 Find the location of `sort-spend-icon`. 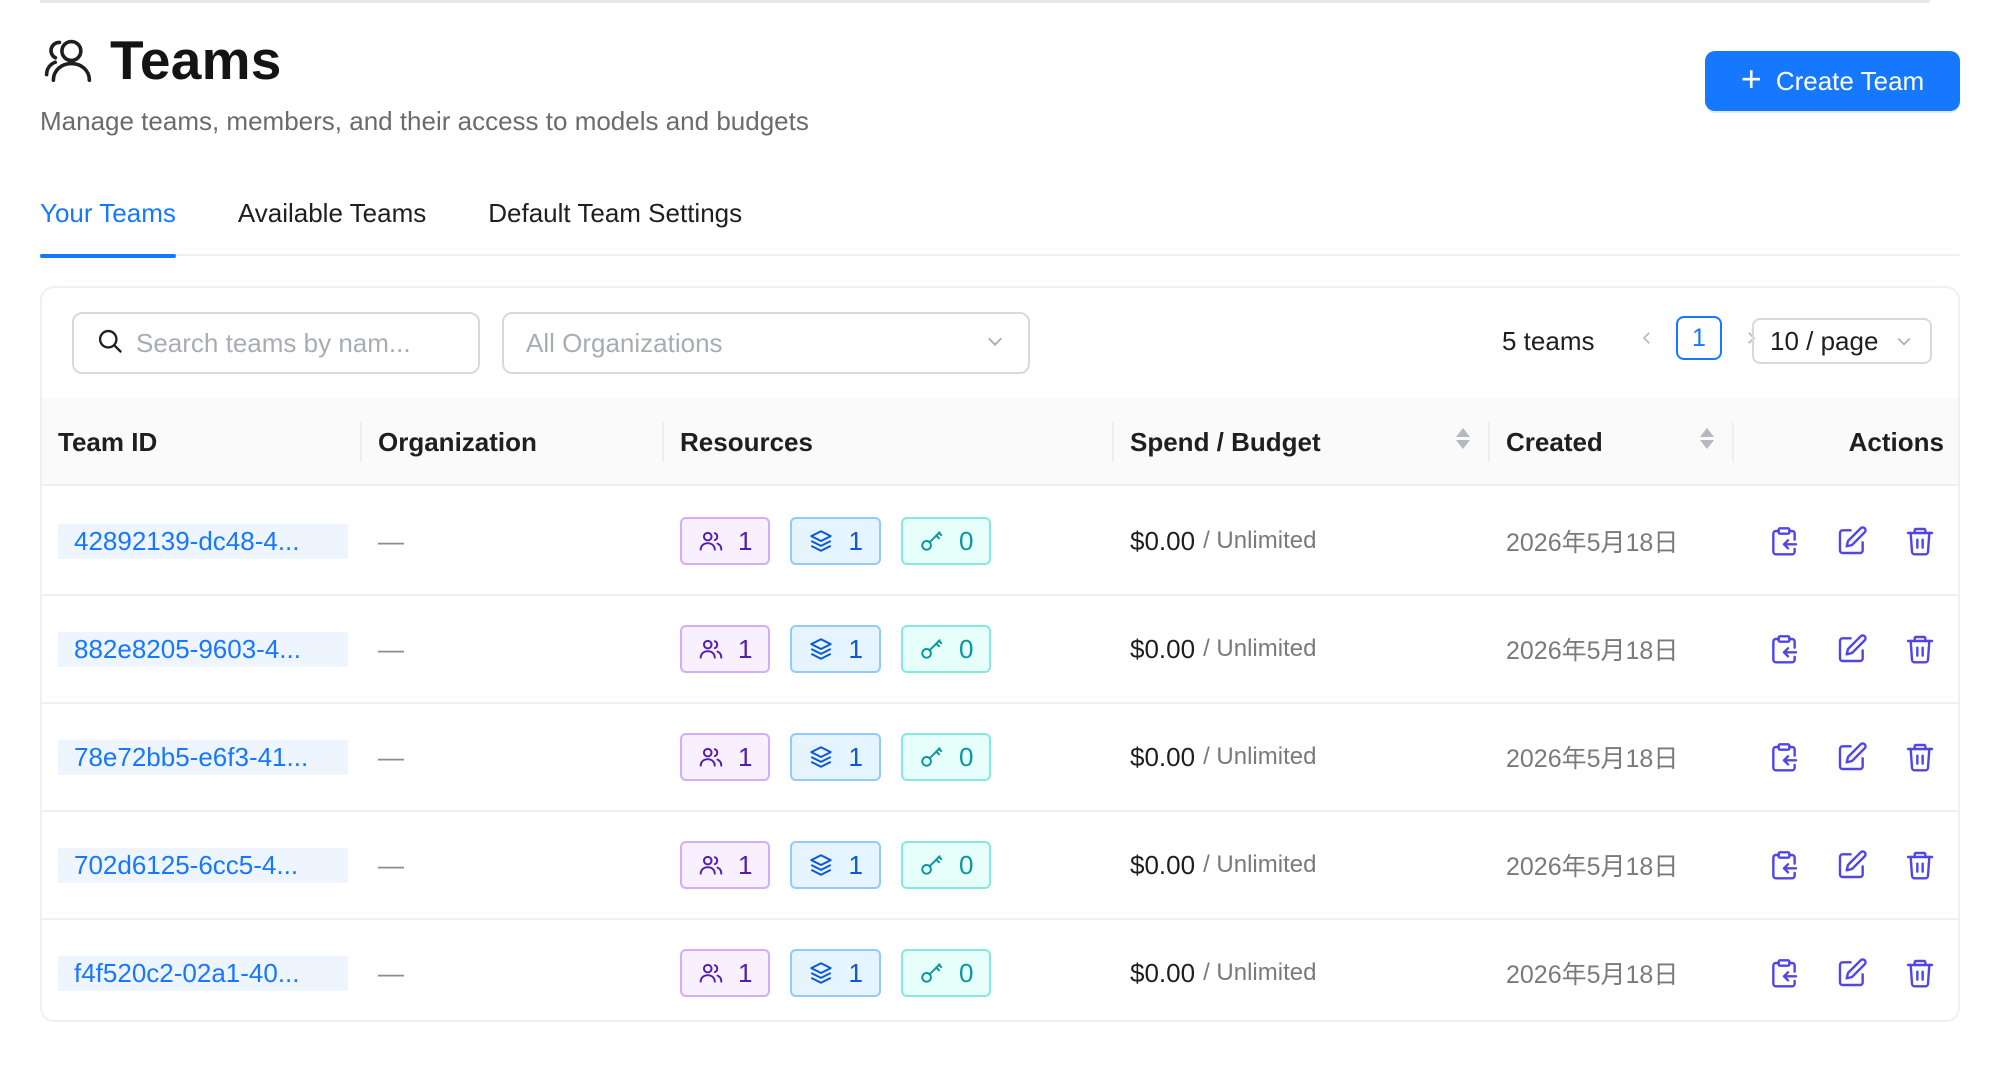

sort-spend-icon is located at coordinates (1463, 438).